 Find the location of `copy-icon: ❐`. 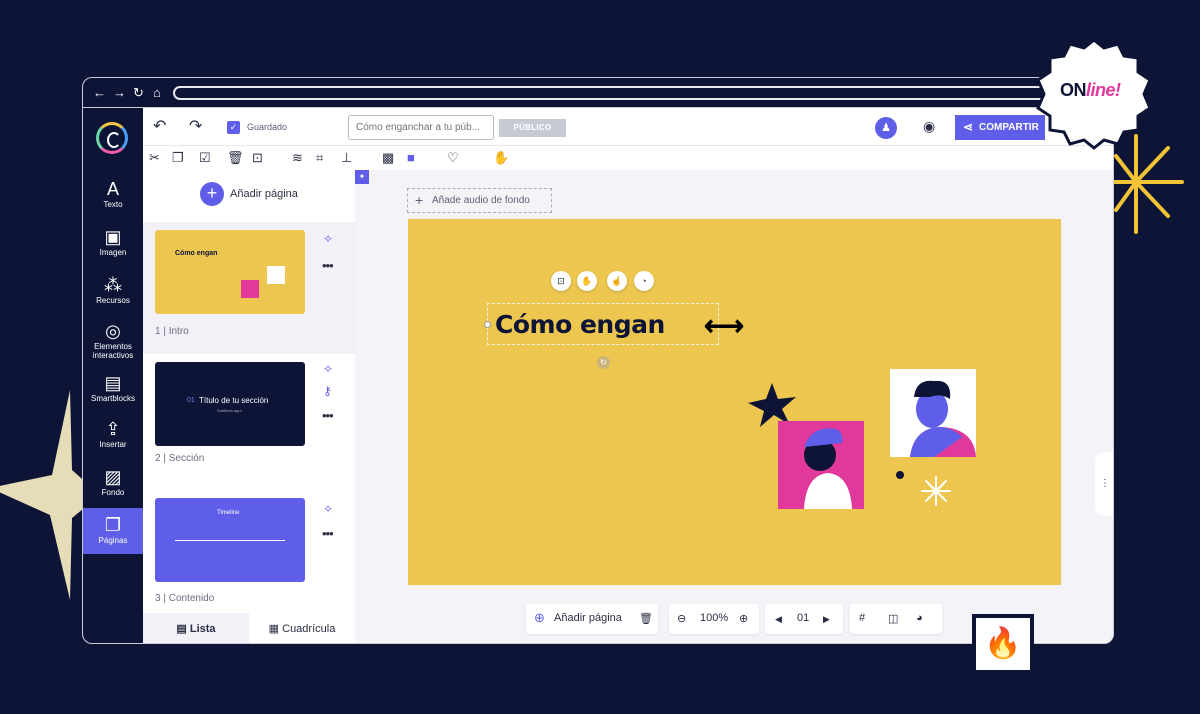

copy-icon: ❐ is located at coordinates (178, 157).